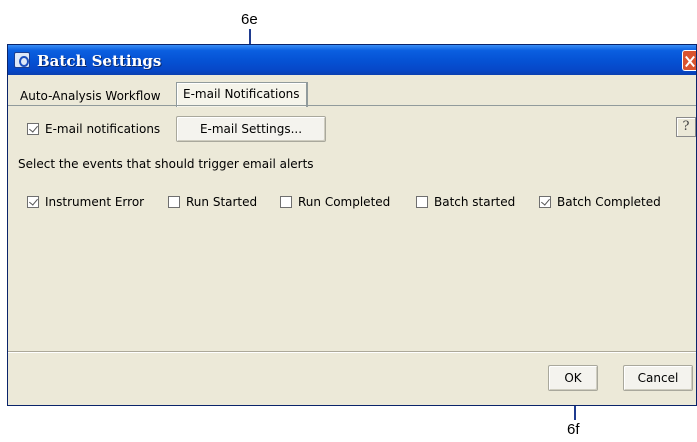  Describe the element at coordinates (658, 378) in the screenshot. I see `cancel-button: Cancel` at that location.